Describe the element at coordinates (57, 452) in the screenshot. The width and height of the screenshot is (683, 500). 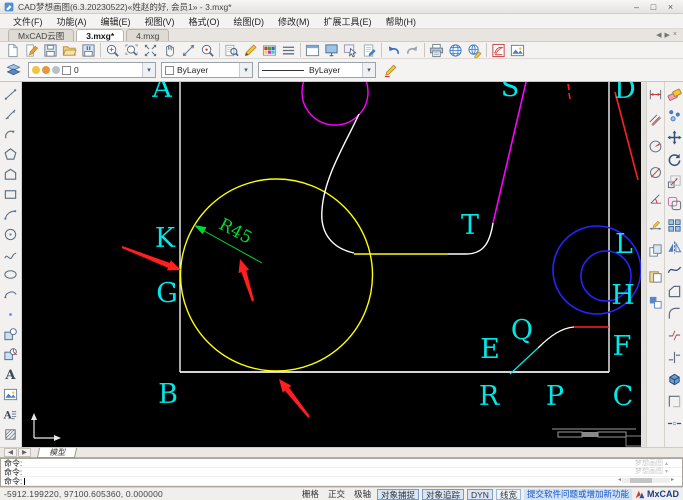
I see `tab-model: 模型` at that location.